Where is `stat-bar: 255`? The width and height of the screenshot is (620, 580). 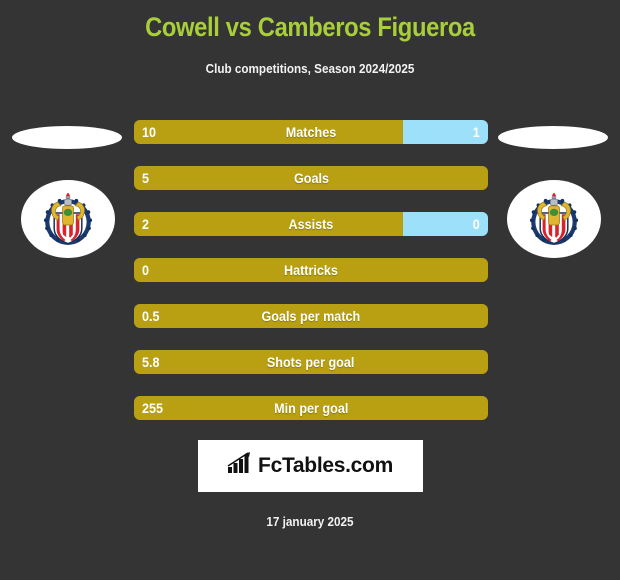 stat-bar: 255 is located at coordinates (311, 408).